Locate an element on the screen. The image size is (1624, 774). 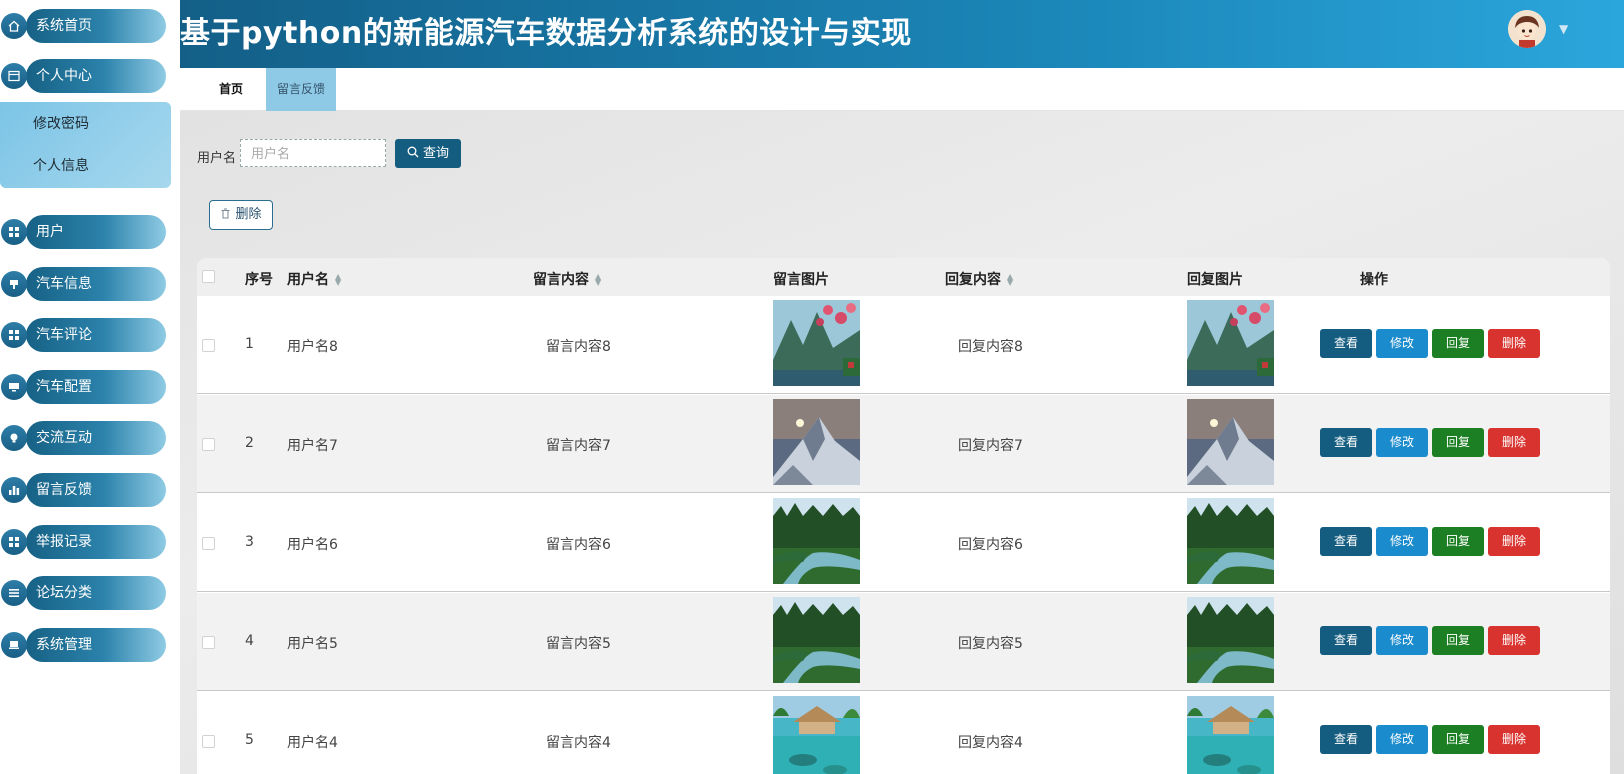
tab-home: 首页 is located at coordinates (231, 89).